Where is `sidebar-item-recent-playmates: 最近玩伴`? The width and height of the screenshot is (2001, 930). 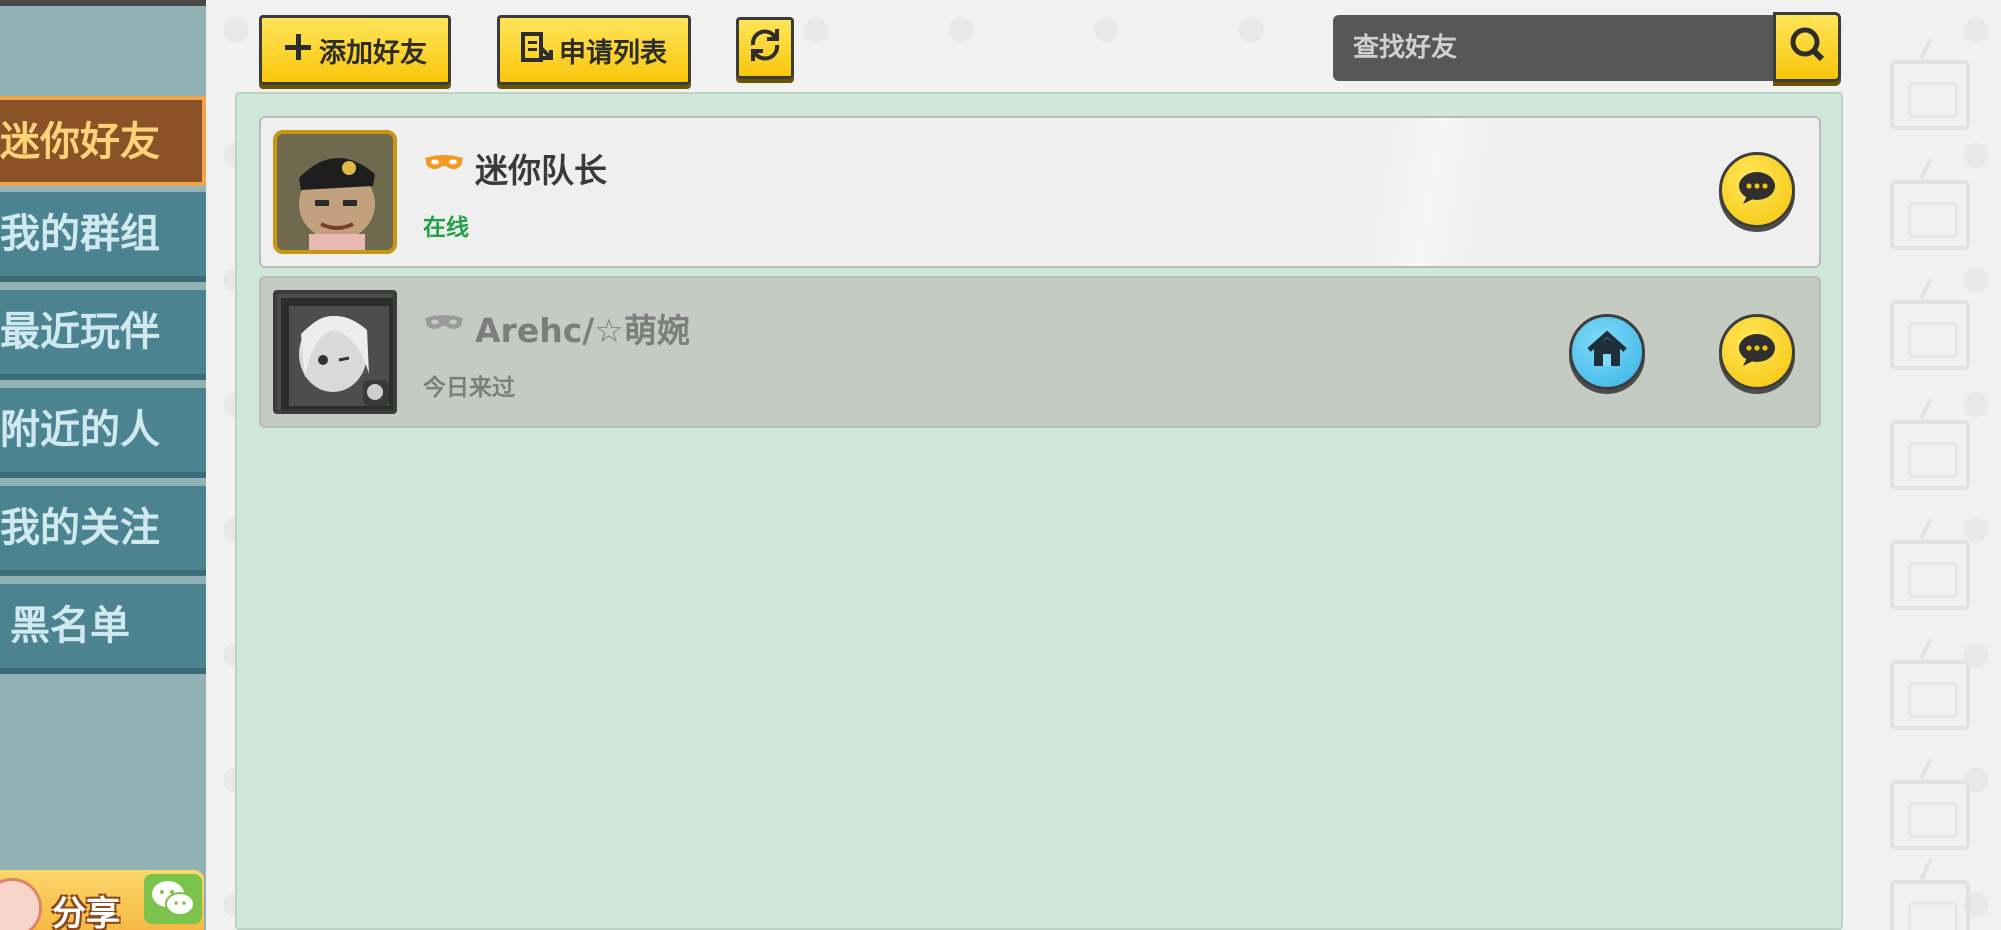 sidebar-item-recent-playmates: 最近玩伴 is located at coordinates (103, 335).